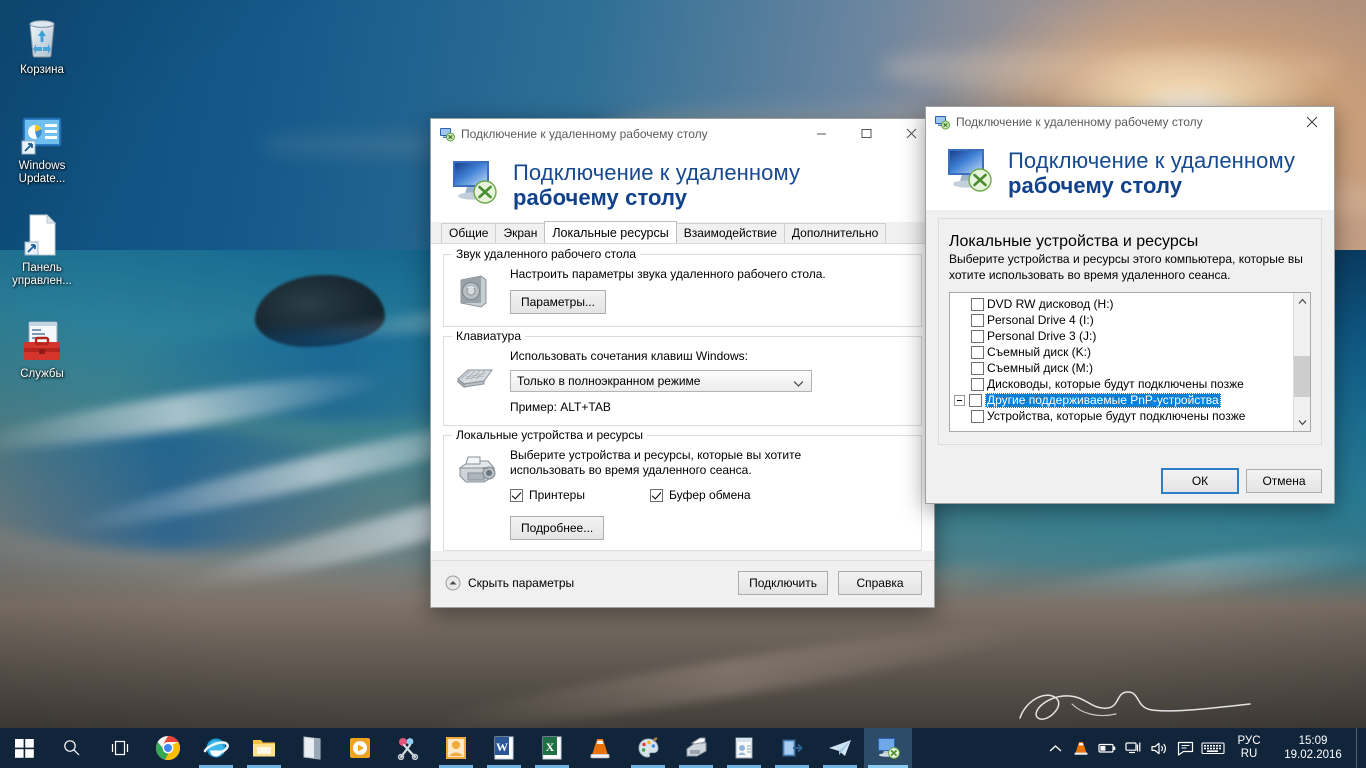  I want to click on taskbar-app-file-explorer, so click(264, 748).